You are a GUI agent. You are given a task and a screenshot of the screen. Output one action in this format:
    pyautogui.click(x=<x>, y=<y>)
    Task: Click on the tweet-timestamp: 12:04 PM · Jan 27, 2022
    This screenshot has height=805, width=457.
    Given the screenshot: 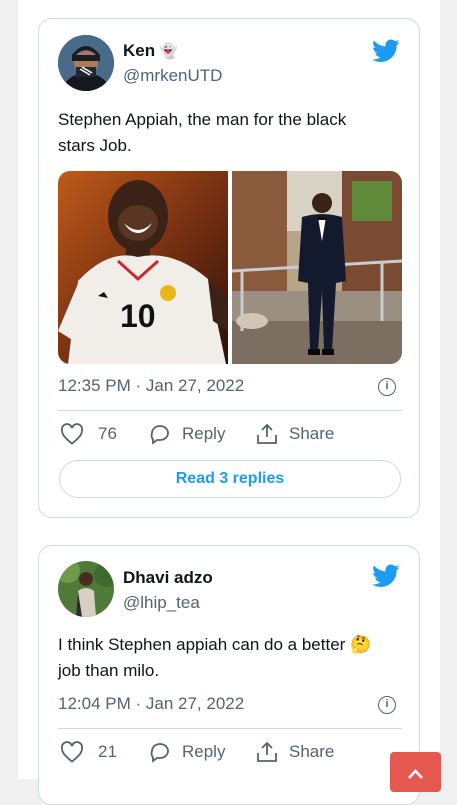 What is the action you would take?
    pyautogui.click(x=151, y=704)
    